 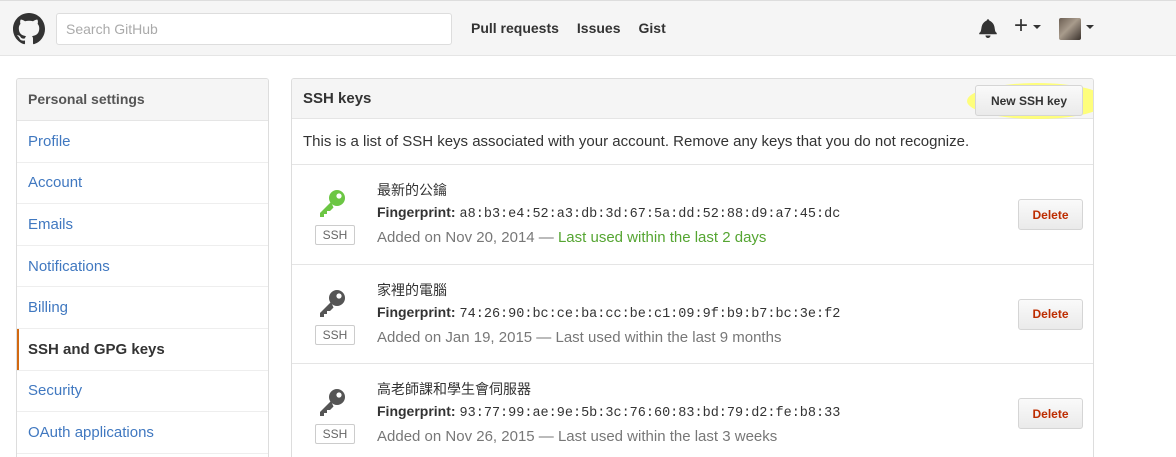 What do you see at coordinates (652, 28) in the screenshot?
I see `nav-gist: Gist` at bounding box center [652, 28].